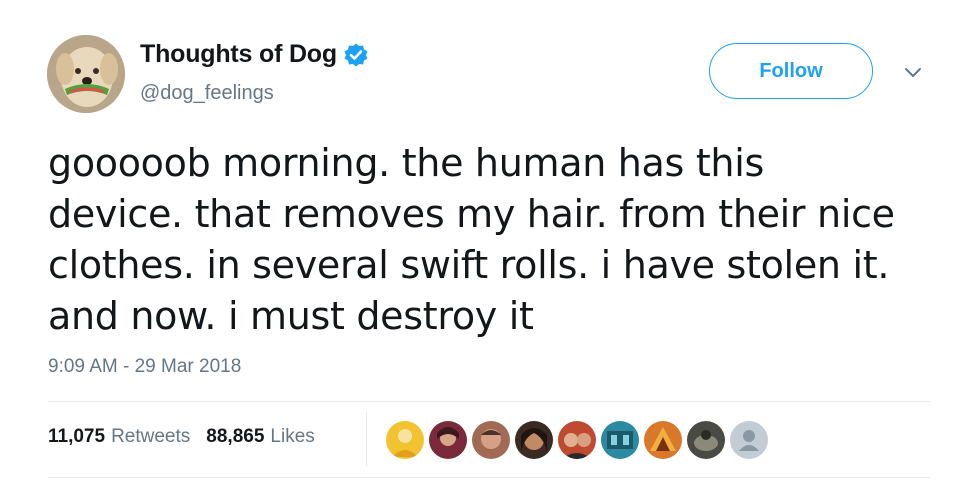 Image resolution: width=980 pixels, height=488 pixels. What do you see at coordinates (791, 71) in the screenshot?
I see `follow-button: Follow` at bounding box center [791, 71].